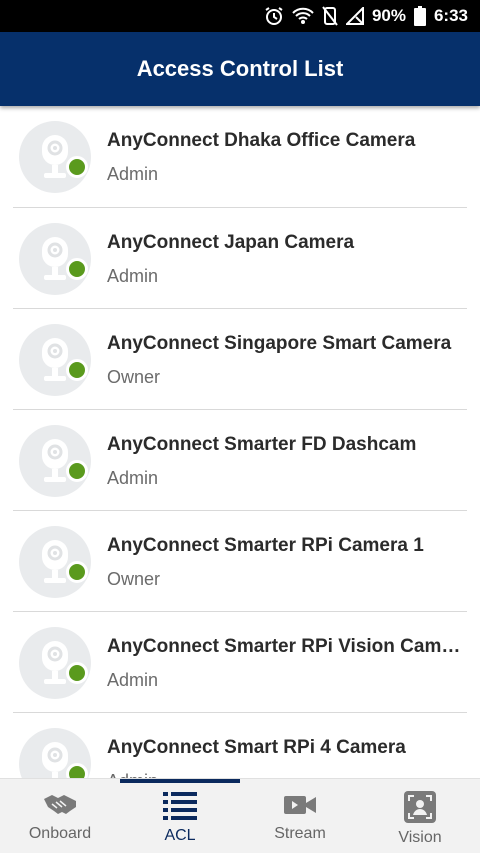  What do you see at coordinates (240, 157) in the screenshot?
I see `list-item: AnyConnect Dhaka Office Camera Admin` at bounding box center [240, 157].